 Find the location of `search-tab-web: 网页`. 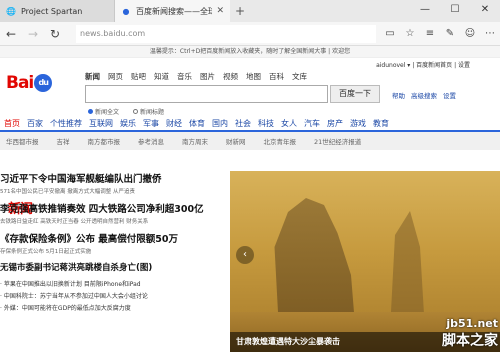

search-tab-web: 网页 is located at coordinates (115, 76).